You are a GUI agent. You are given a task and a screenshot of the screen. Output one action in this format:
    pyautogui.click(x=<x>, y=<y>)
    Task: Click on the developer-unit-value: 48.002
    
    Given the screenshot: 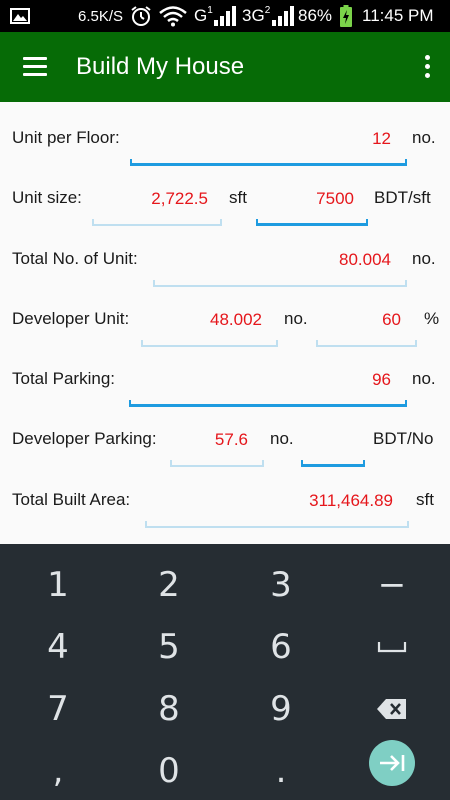 What is the action you would take?
    pyautogui.click(x=236, y=319)
    